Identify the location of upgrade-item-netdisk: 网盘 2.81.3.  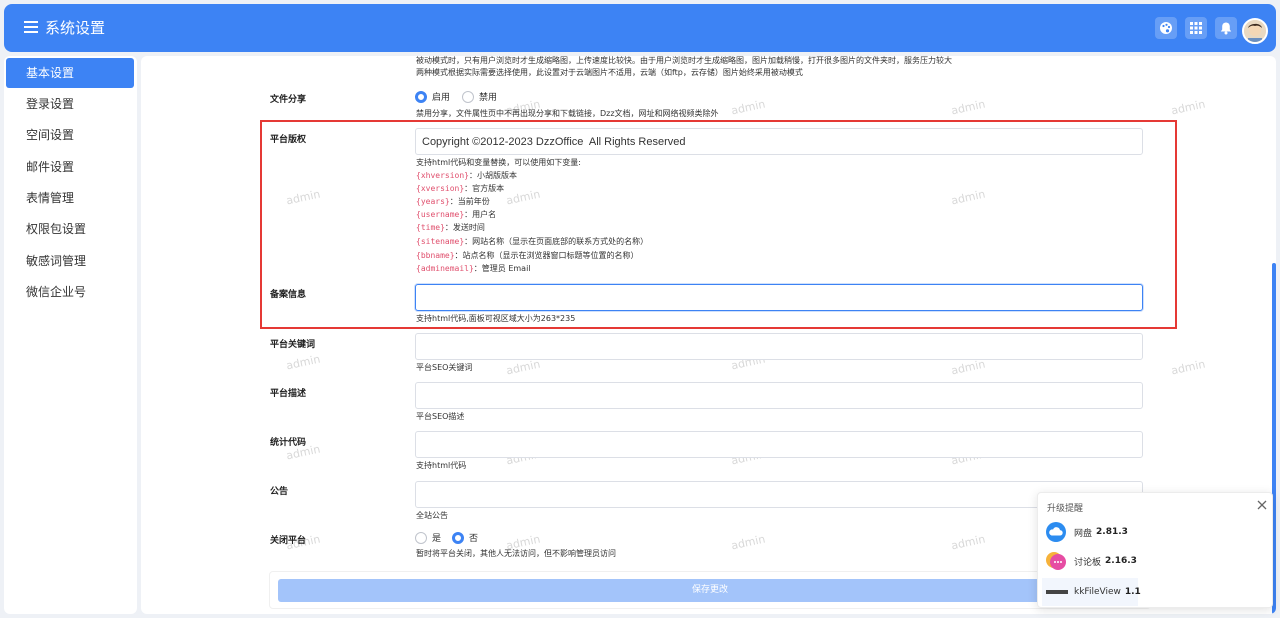
(1156, 532).